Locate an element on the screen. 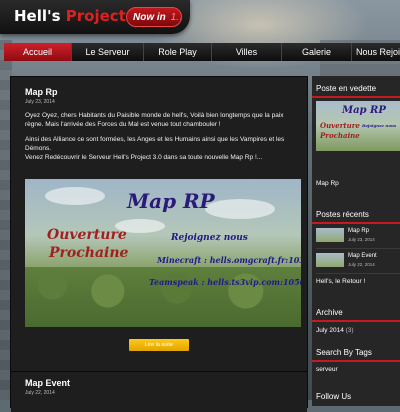 The image size is (400, 412). version-number: 1.7 is located at coordinates (175, 17).